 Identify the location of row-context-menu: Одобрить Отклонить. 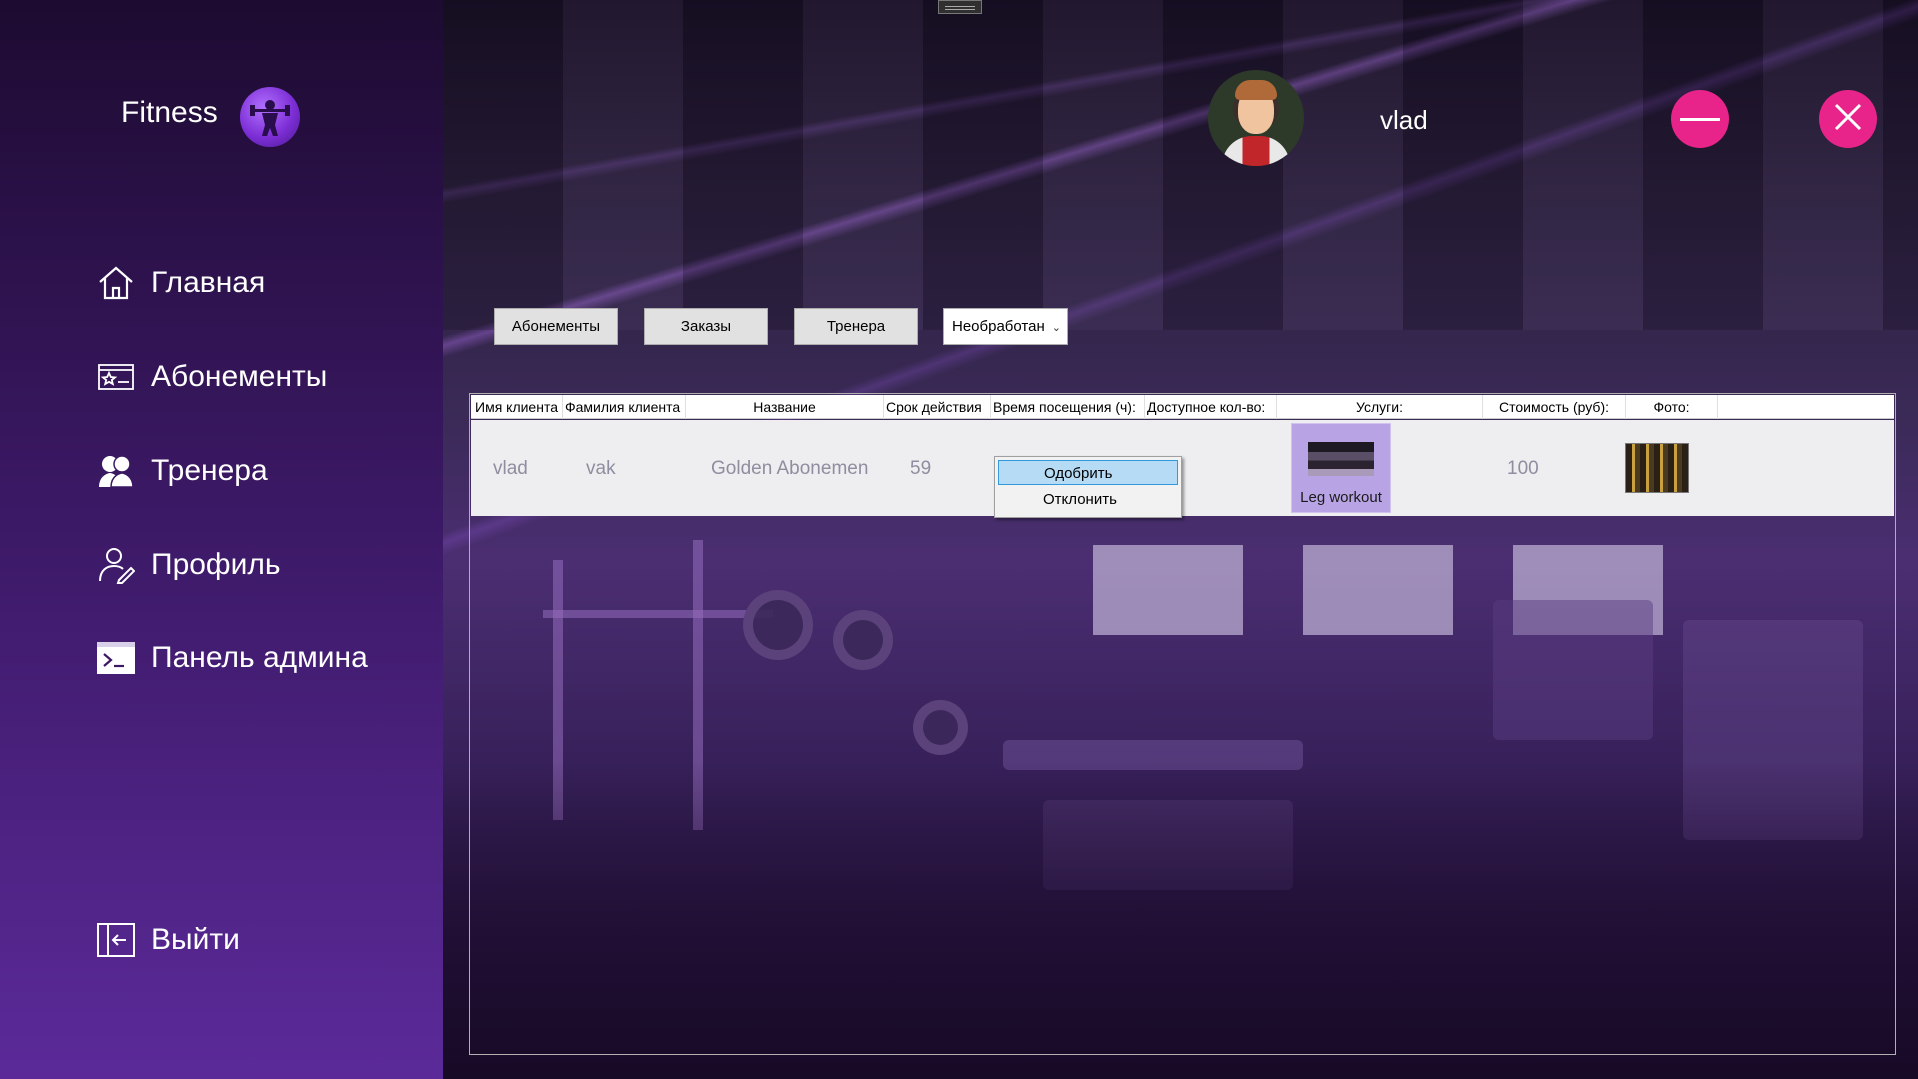
(1088, 487).